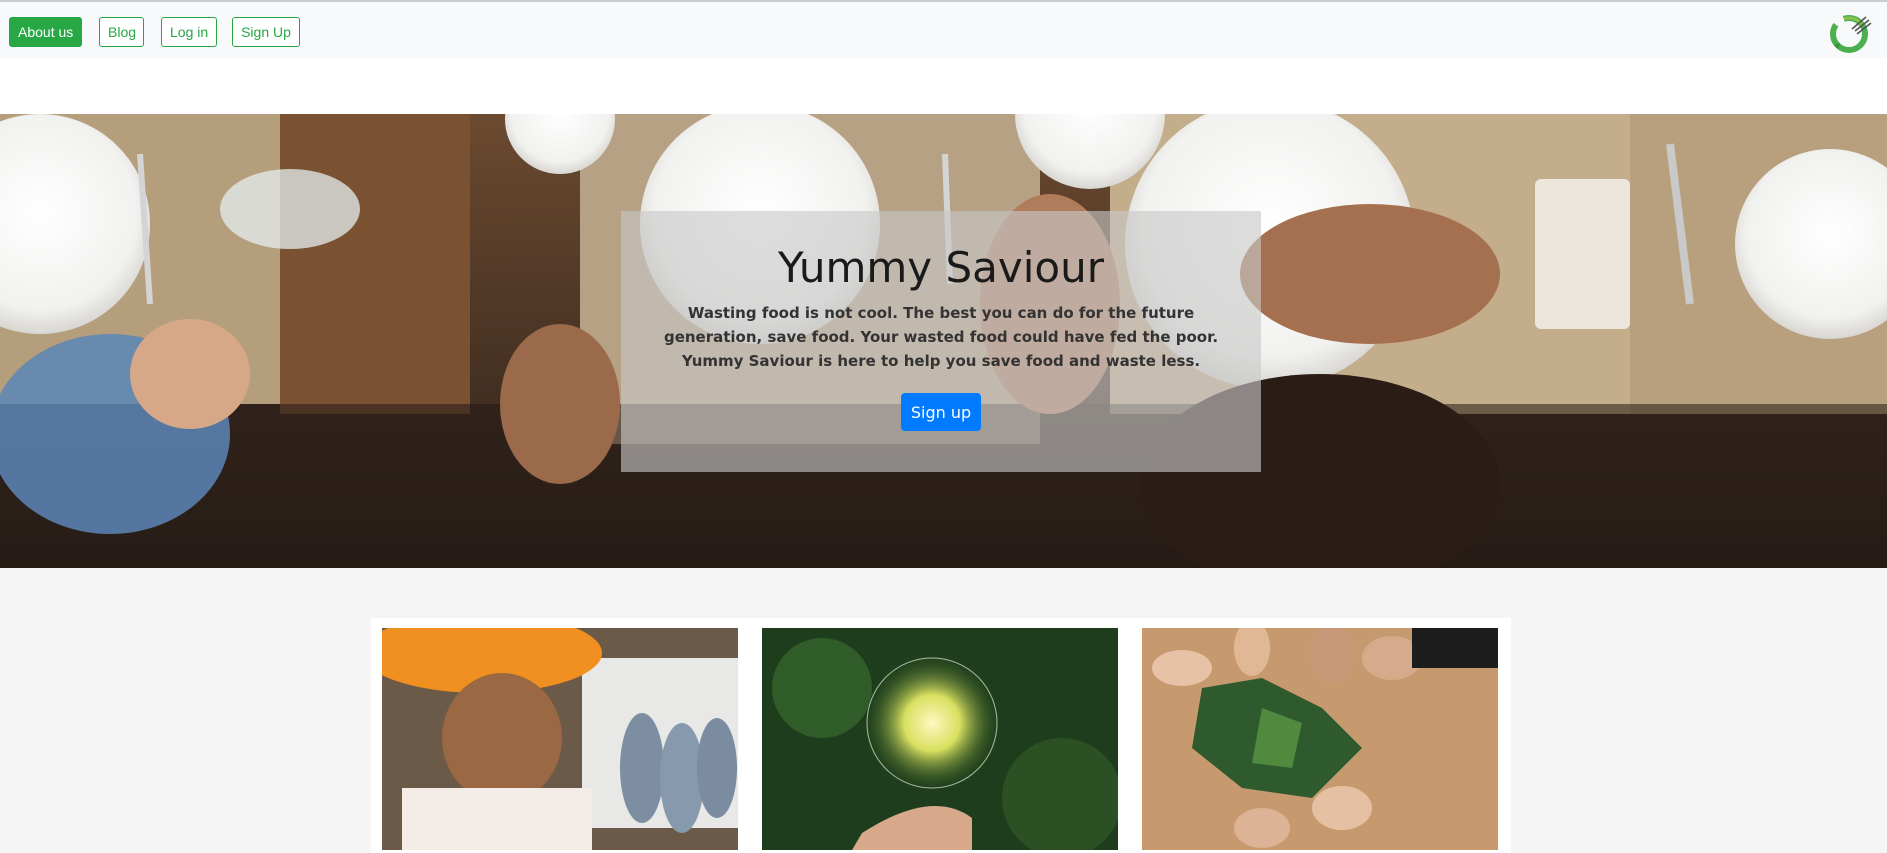 The height and width of the screenshot is (853, 1887). I want to click on smiling-woman-with-fish-photo, so click(560, 739).